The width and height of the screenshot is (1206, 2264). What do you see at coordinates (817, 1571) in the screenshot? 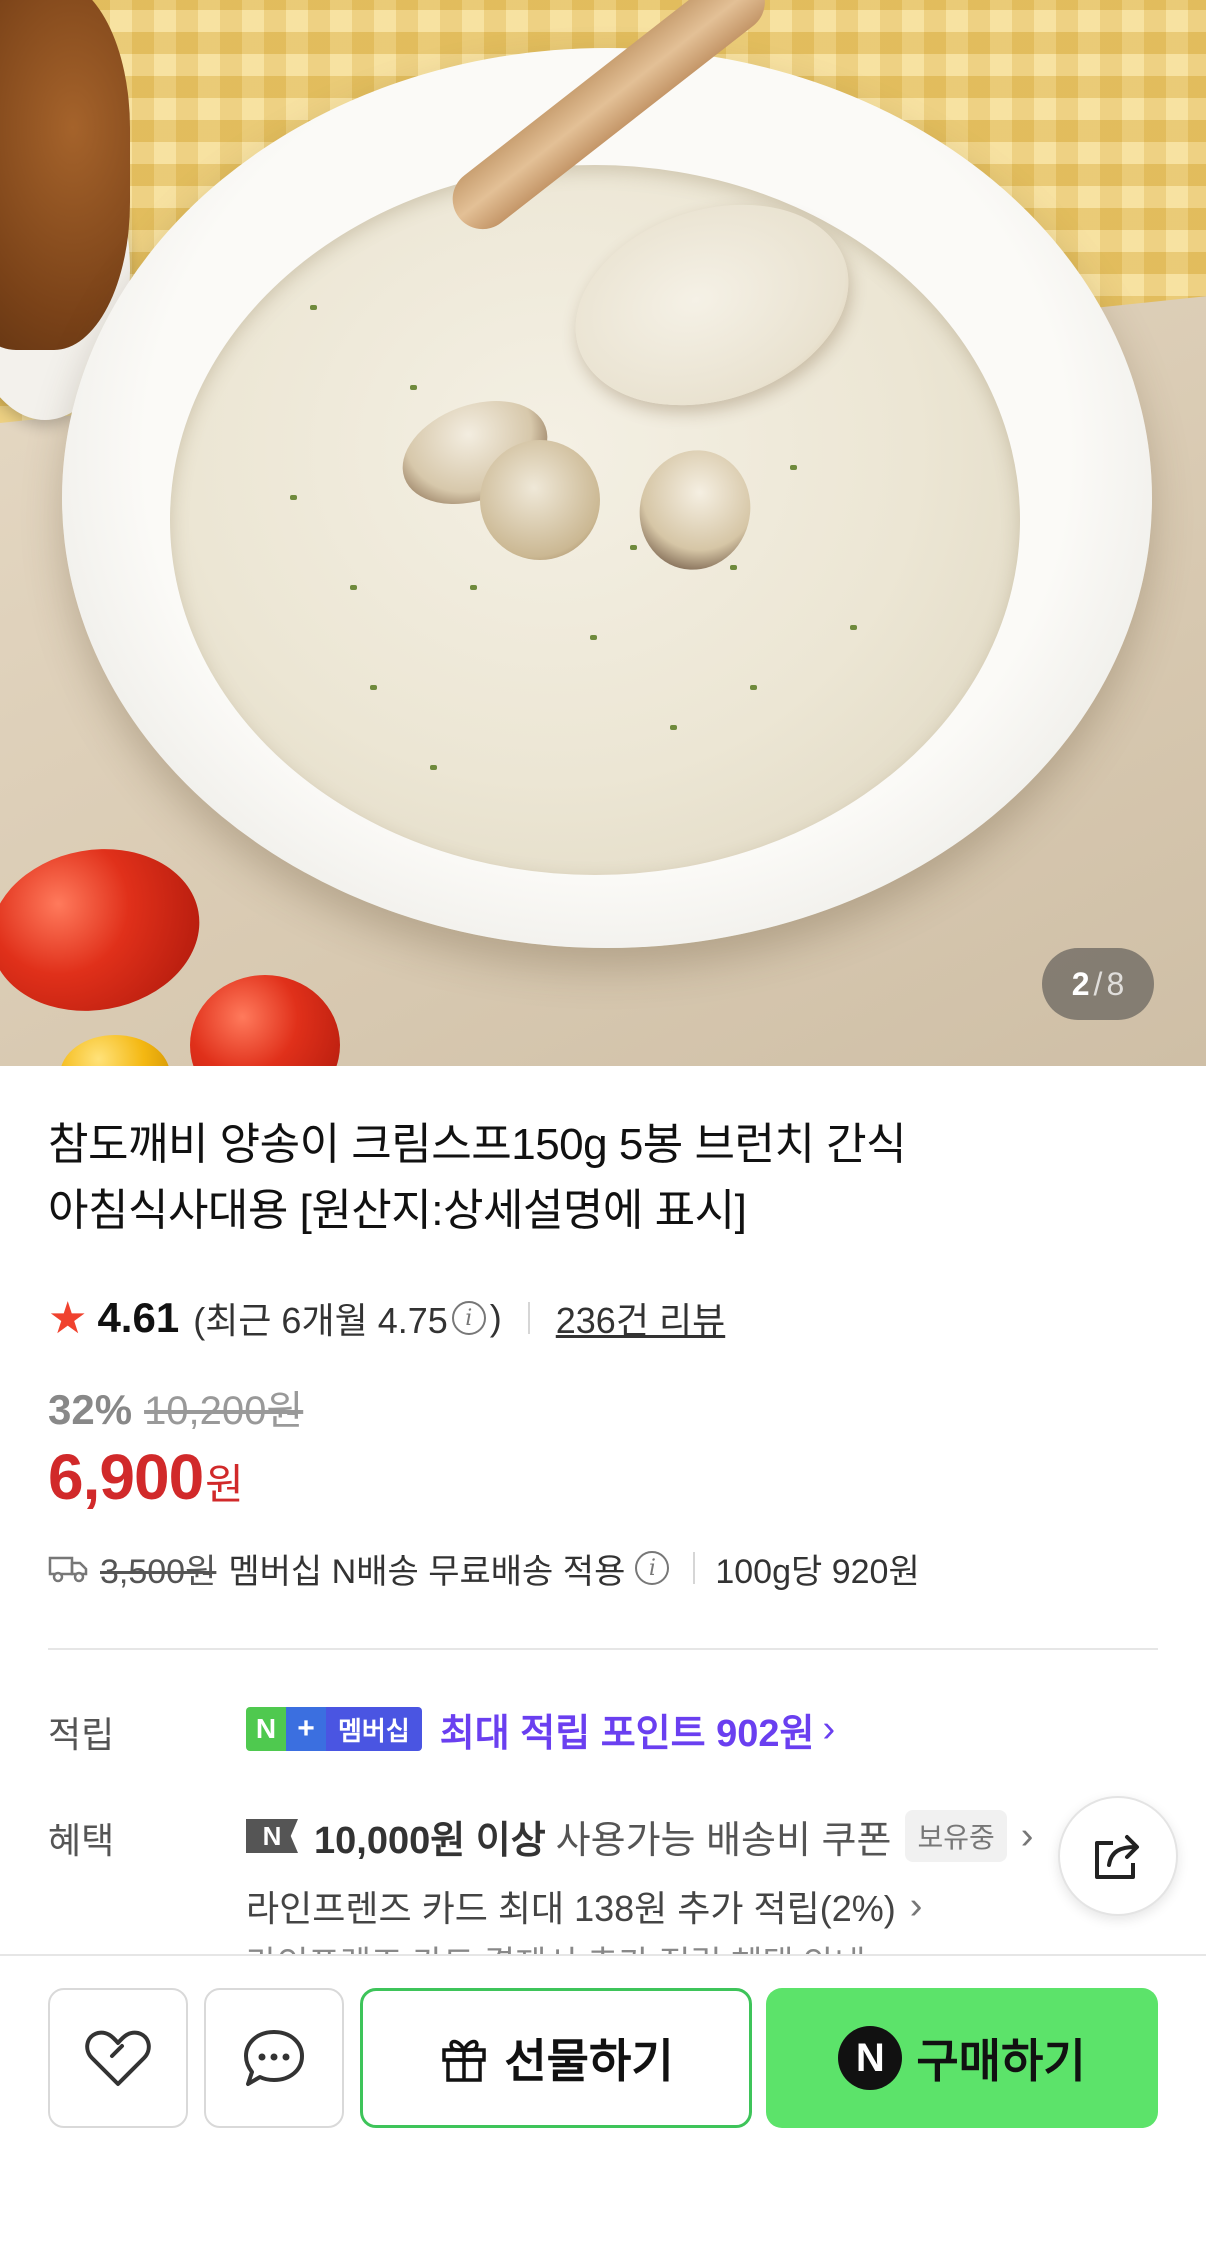
I see `unit-price: 100g당 920원` at bounding box center [817, 1571].